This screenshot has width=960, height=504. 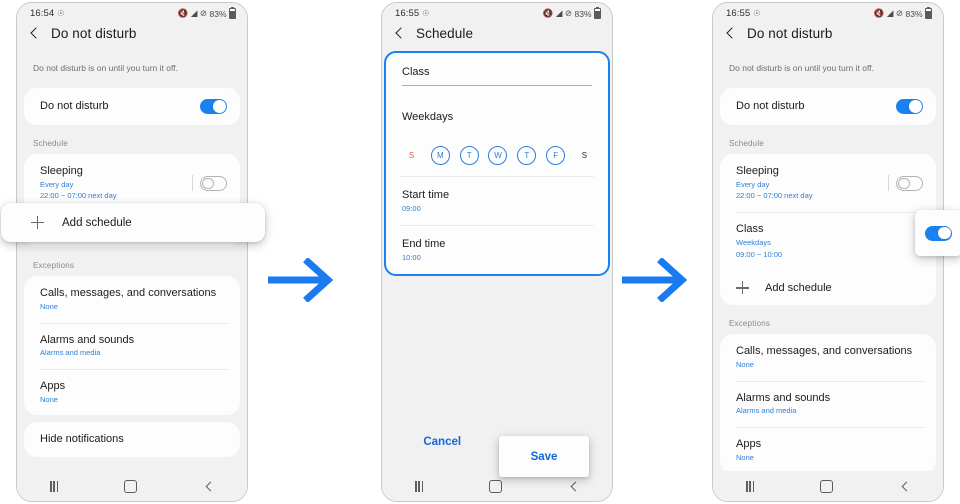 I want to click on navigation-bar, so click(x=828, y=486).